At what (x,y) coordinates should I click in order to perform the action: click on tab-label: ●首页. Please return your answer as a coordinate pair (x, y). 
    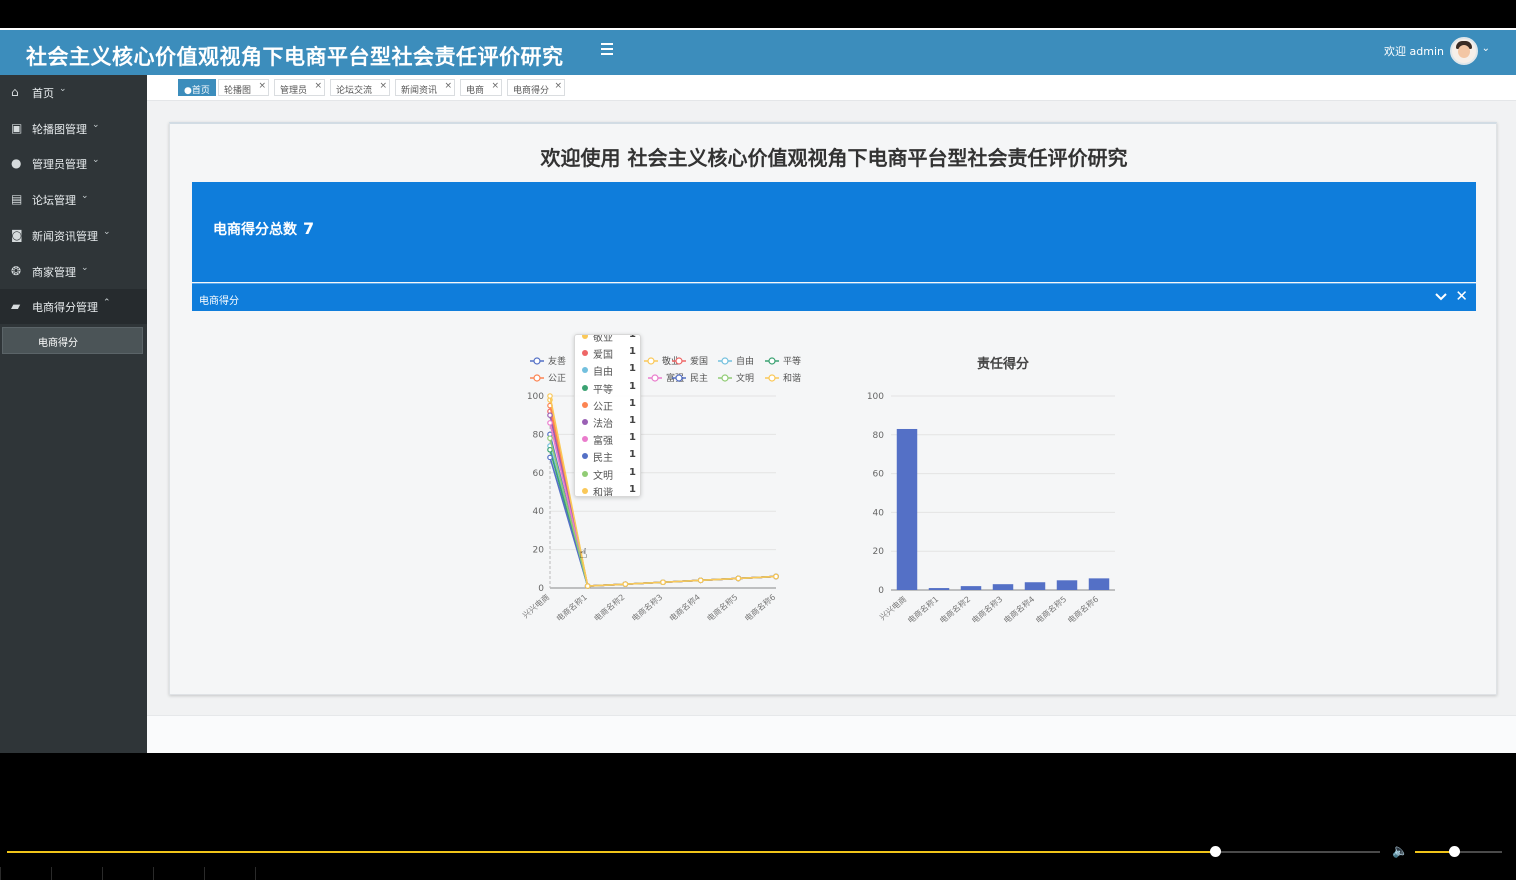
    Looking at the image, I should click on (197, 91).